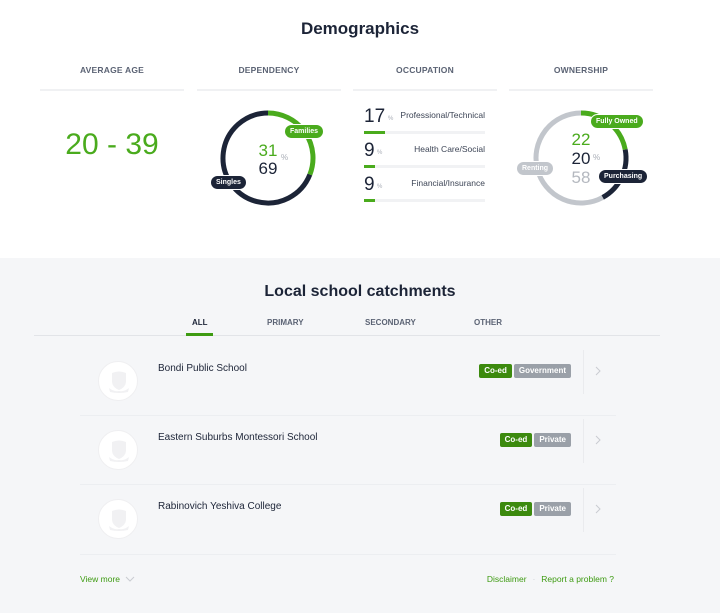 Image resolution: width=720 pixels, height=613 pixels. Describe the element at coordinates (268, 168) in the screenshot. I see `singles-value: 69` at that location.